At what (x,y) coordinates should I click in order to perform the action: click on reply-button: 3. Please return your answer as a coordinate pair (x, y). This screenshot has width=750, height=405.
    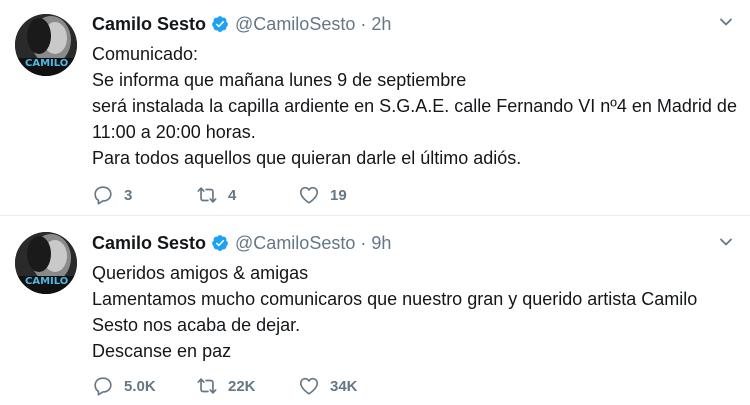
    Looking at the image, I should click on (144, 195).